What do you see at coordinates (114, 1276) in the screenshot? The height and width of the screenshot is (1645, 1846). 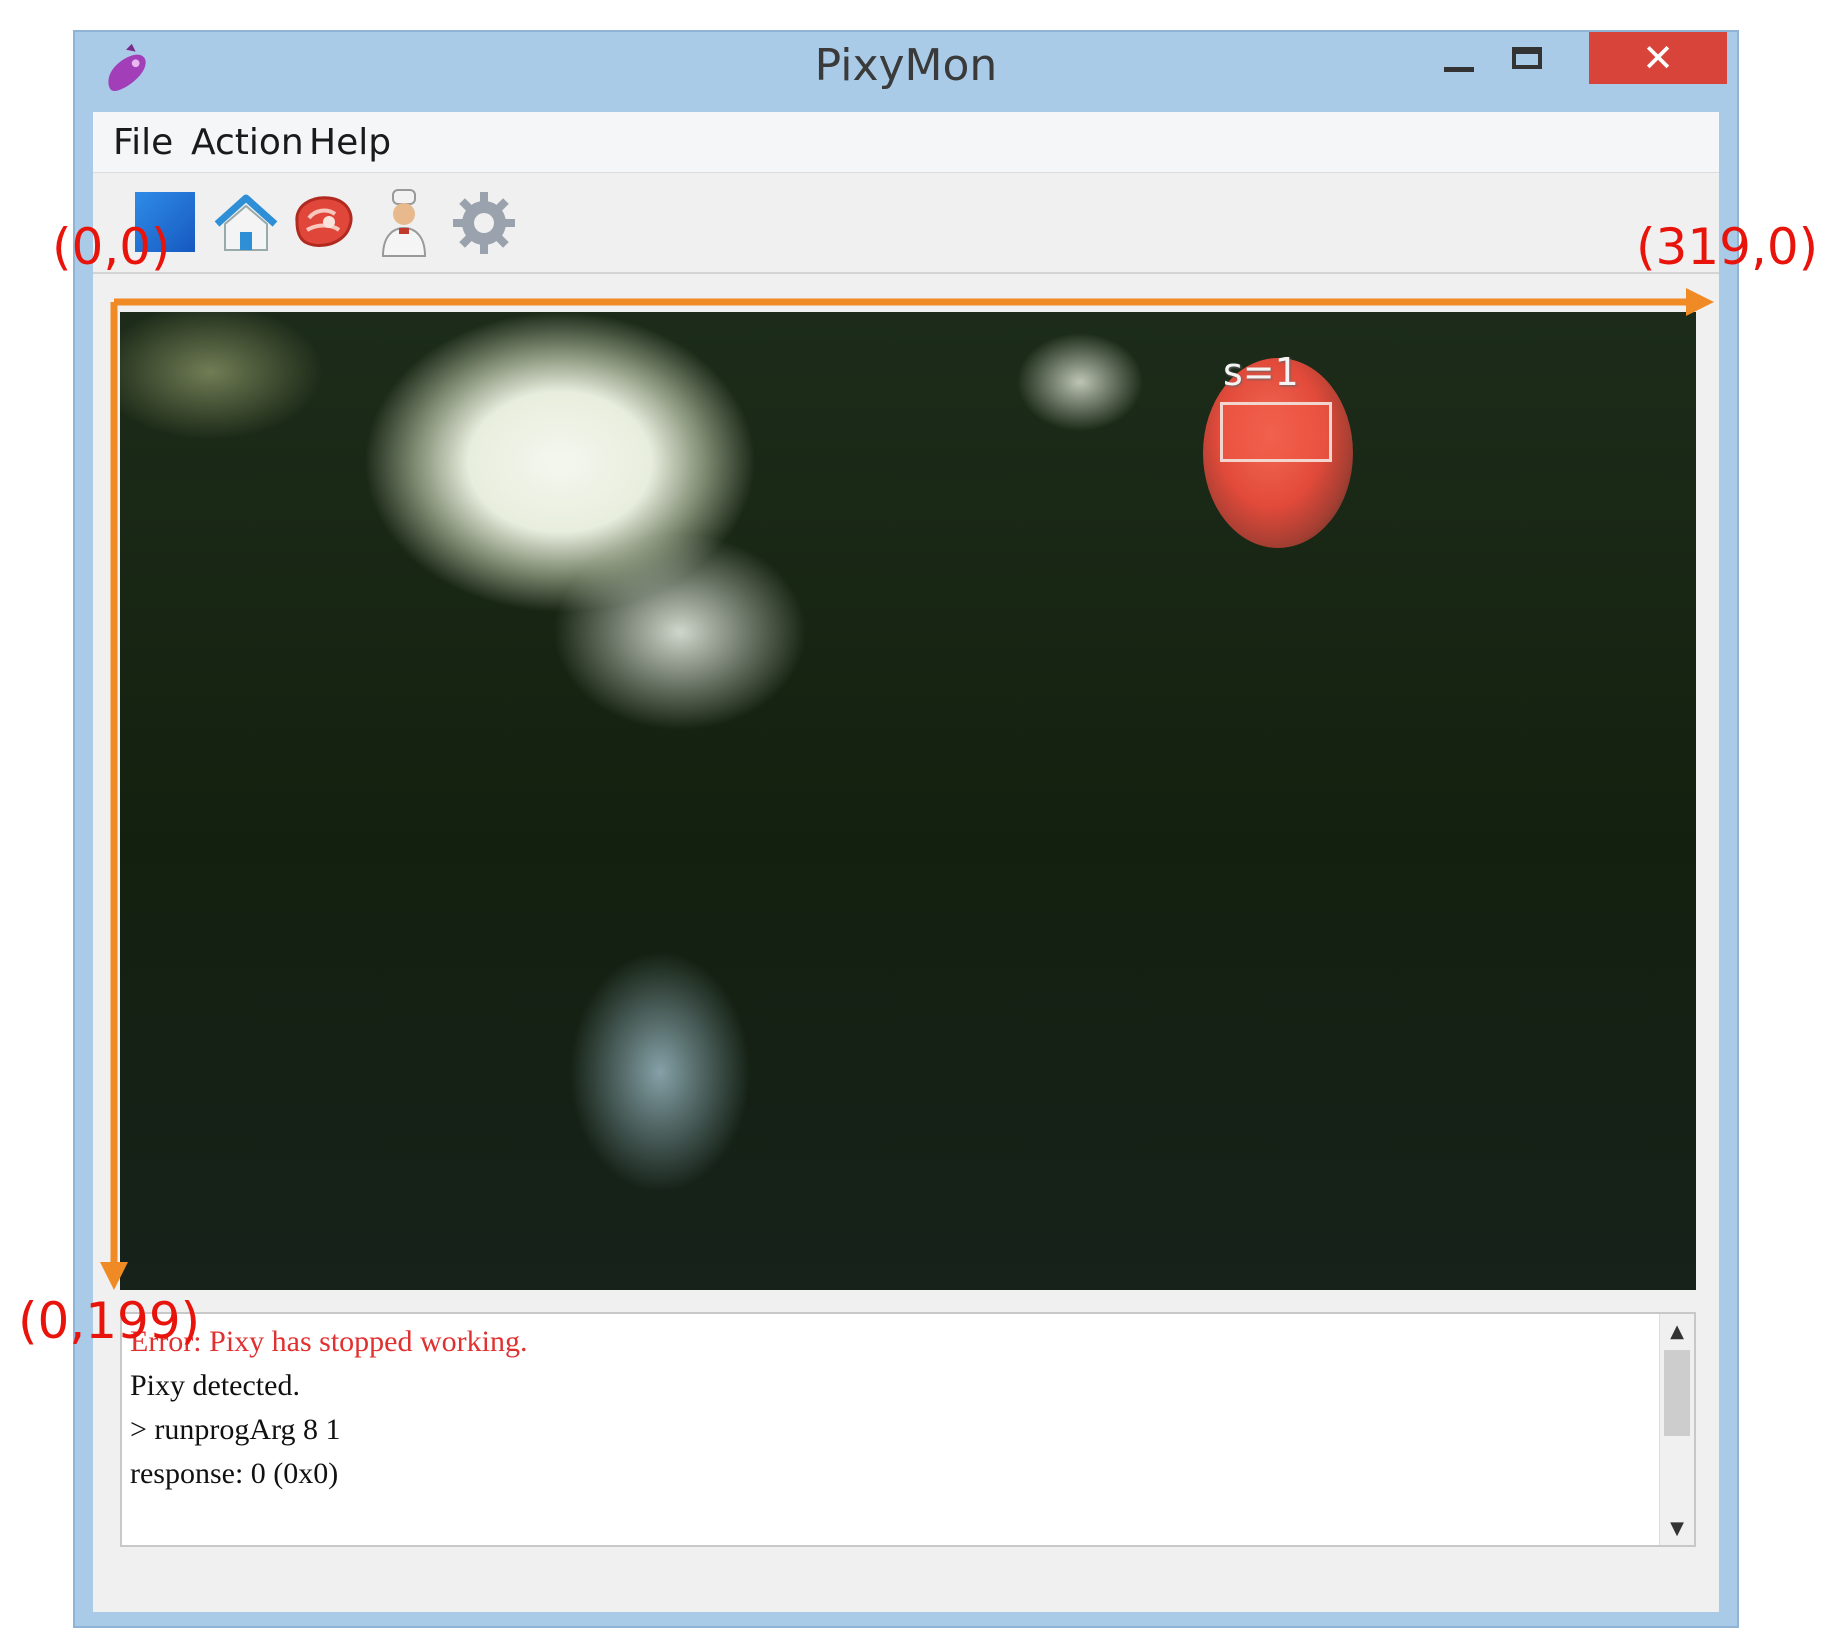 I see `y-axis-arrowhead-icon` at bounding box center [114, 1276].